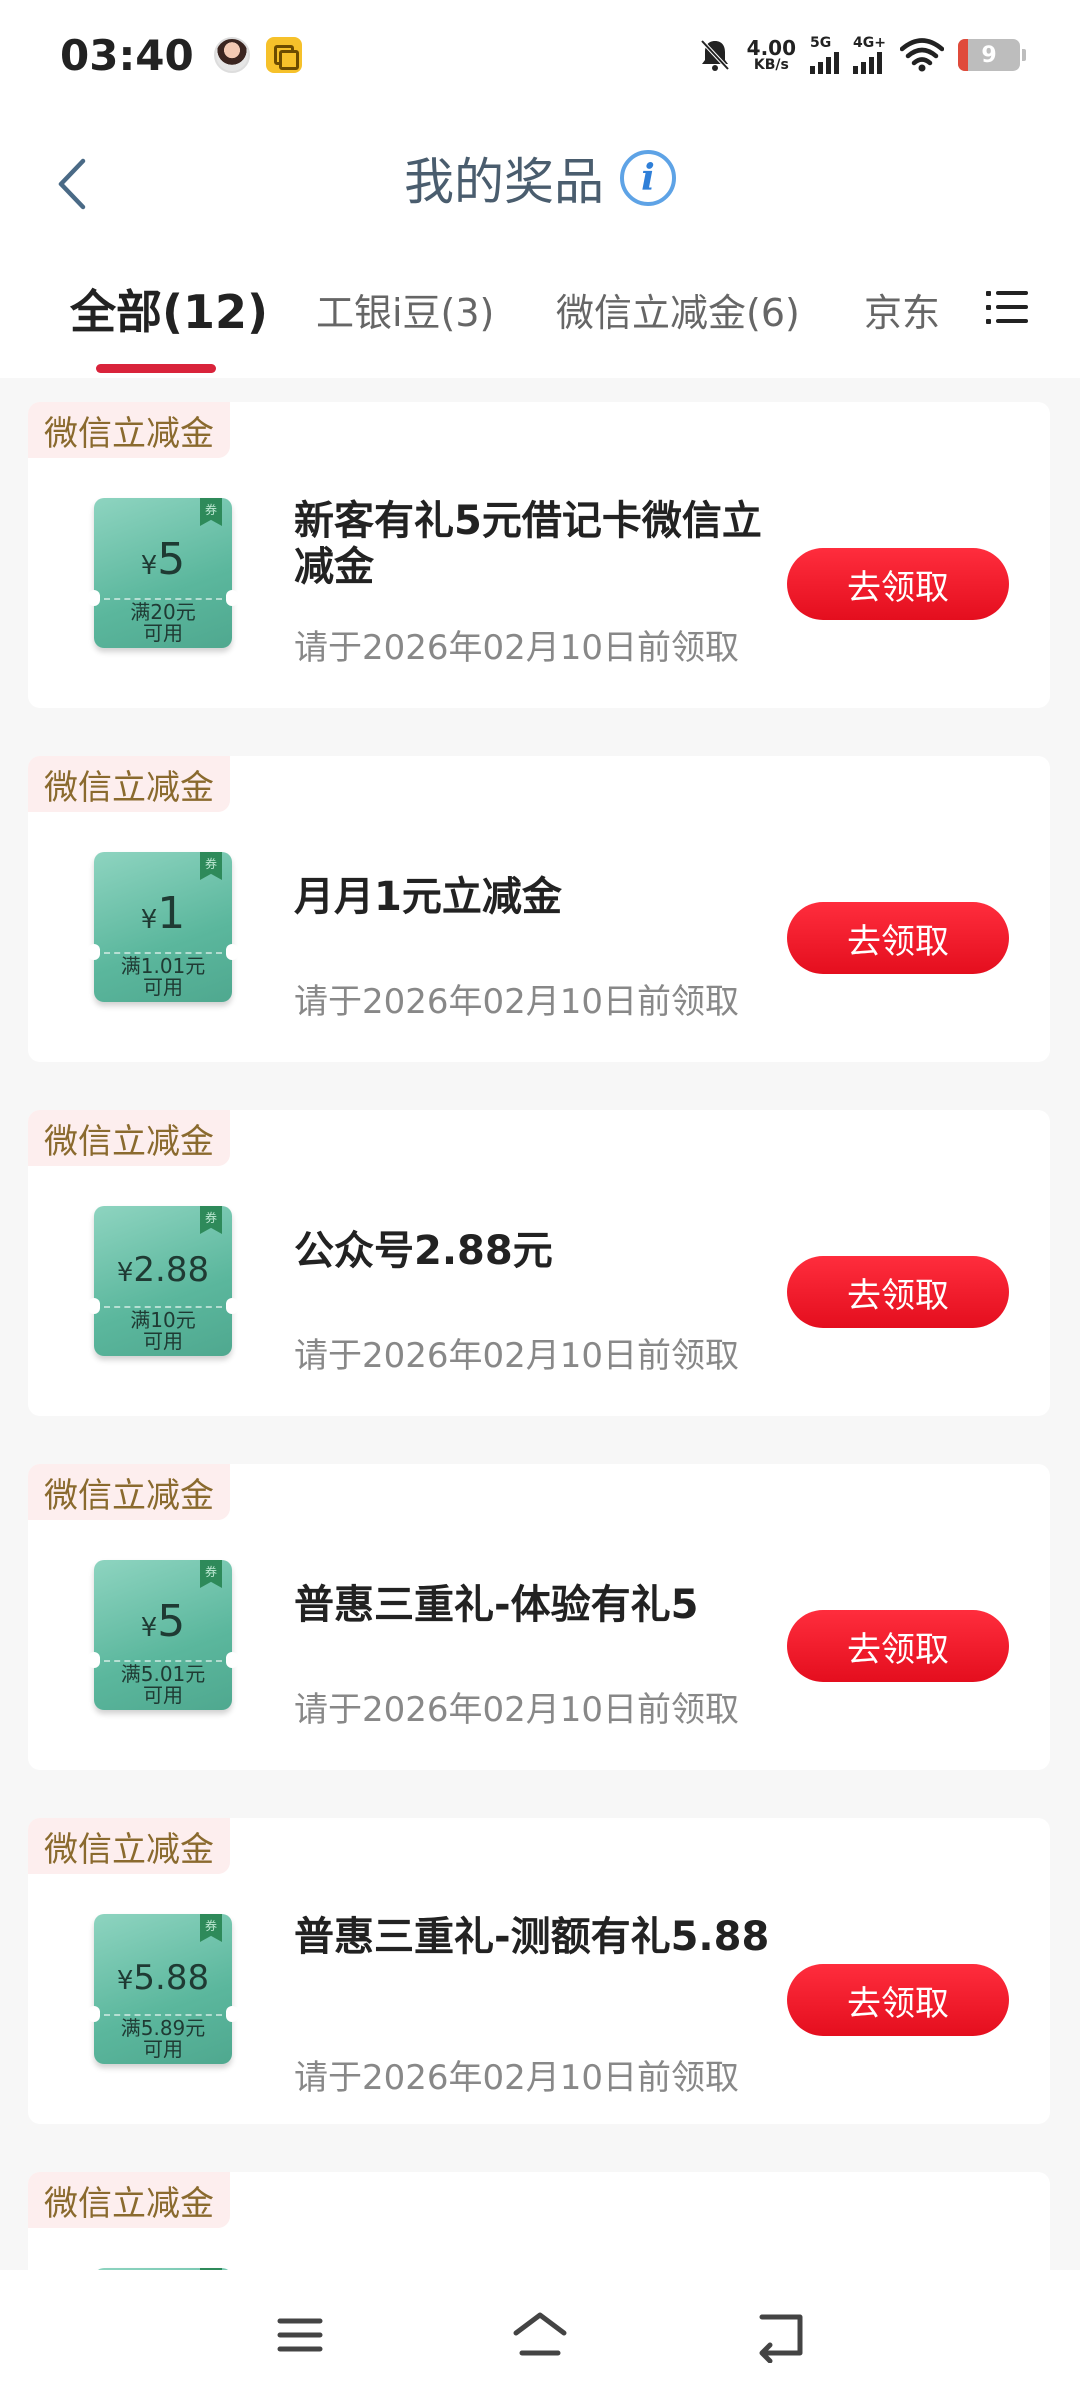 This screenshot has width=1080, height=2400. What do you see at coordinates (283, 55) in the screenshot?
I see `copy-app-icon` at bounding box center [283, 55].